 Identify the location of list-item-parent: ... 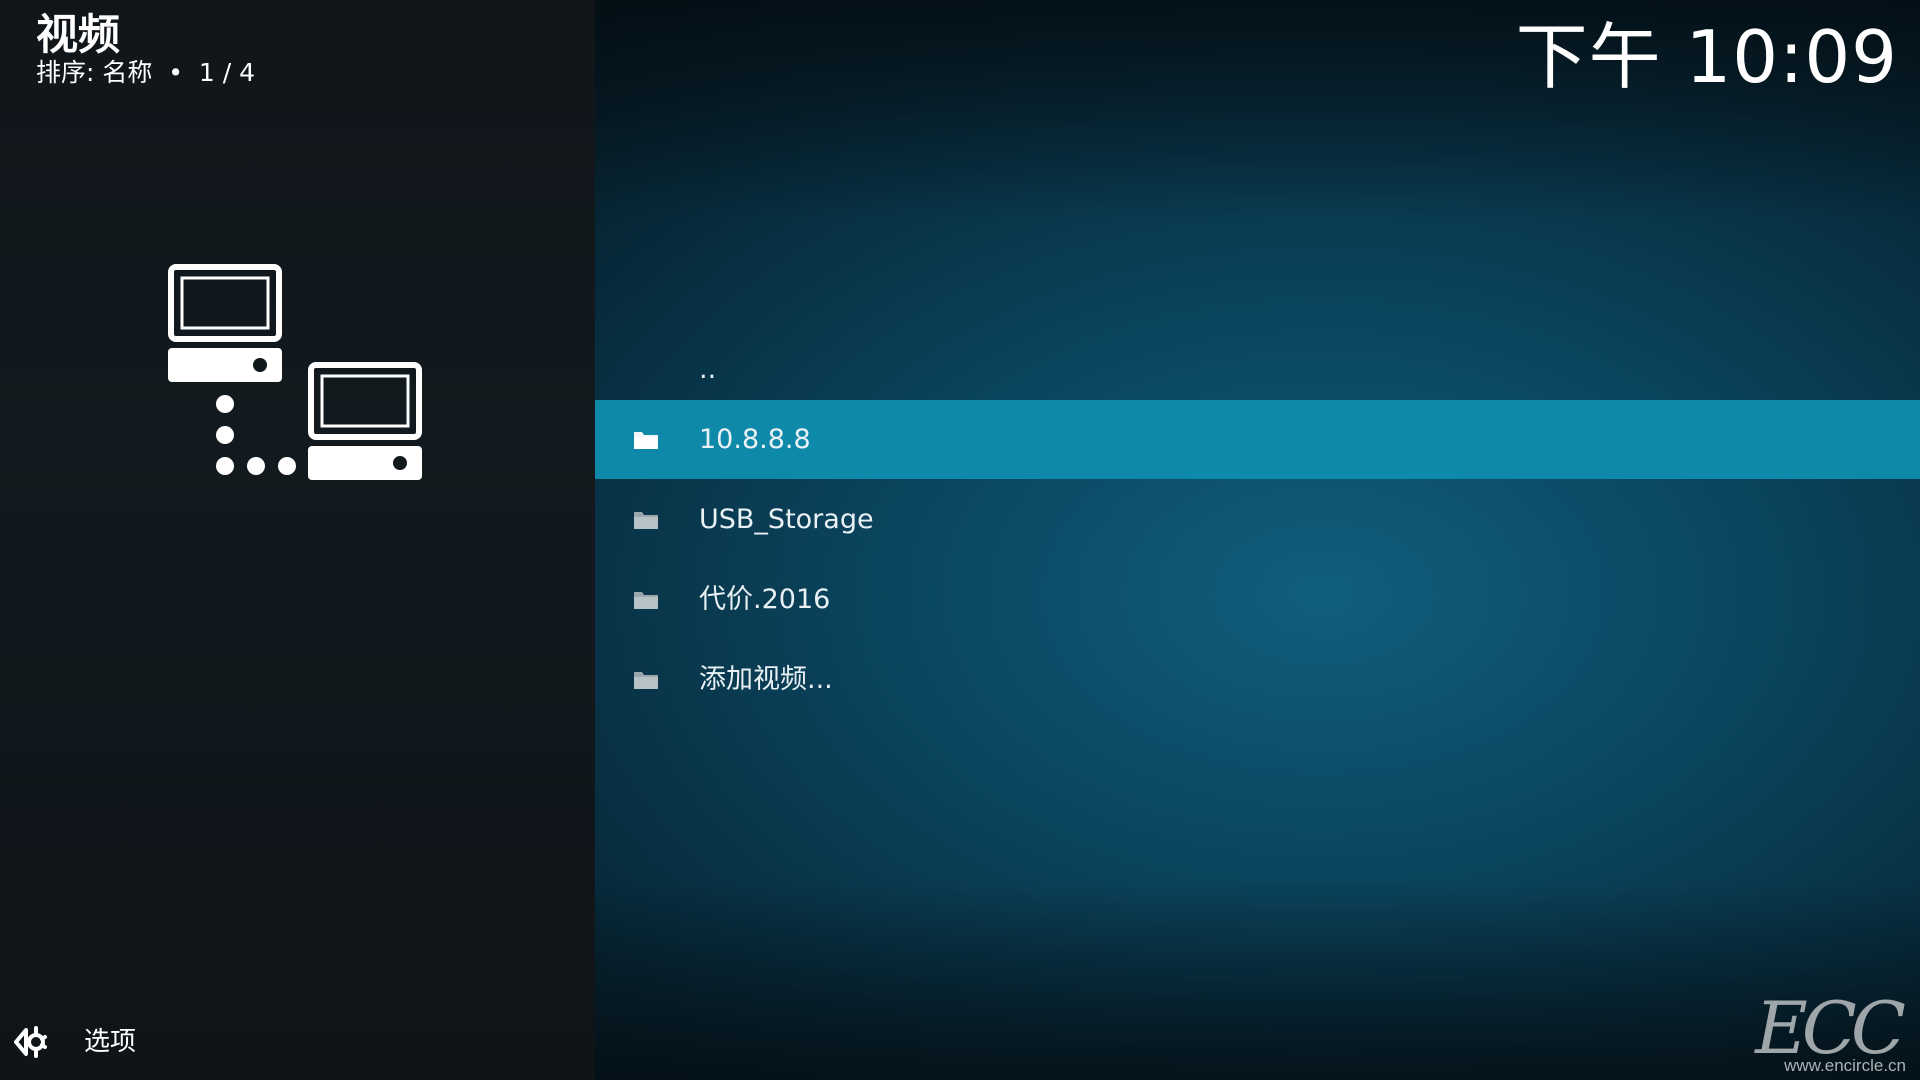
(1257, 369).